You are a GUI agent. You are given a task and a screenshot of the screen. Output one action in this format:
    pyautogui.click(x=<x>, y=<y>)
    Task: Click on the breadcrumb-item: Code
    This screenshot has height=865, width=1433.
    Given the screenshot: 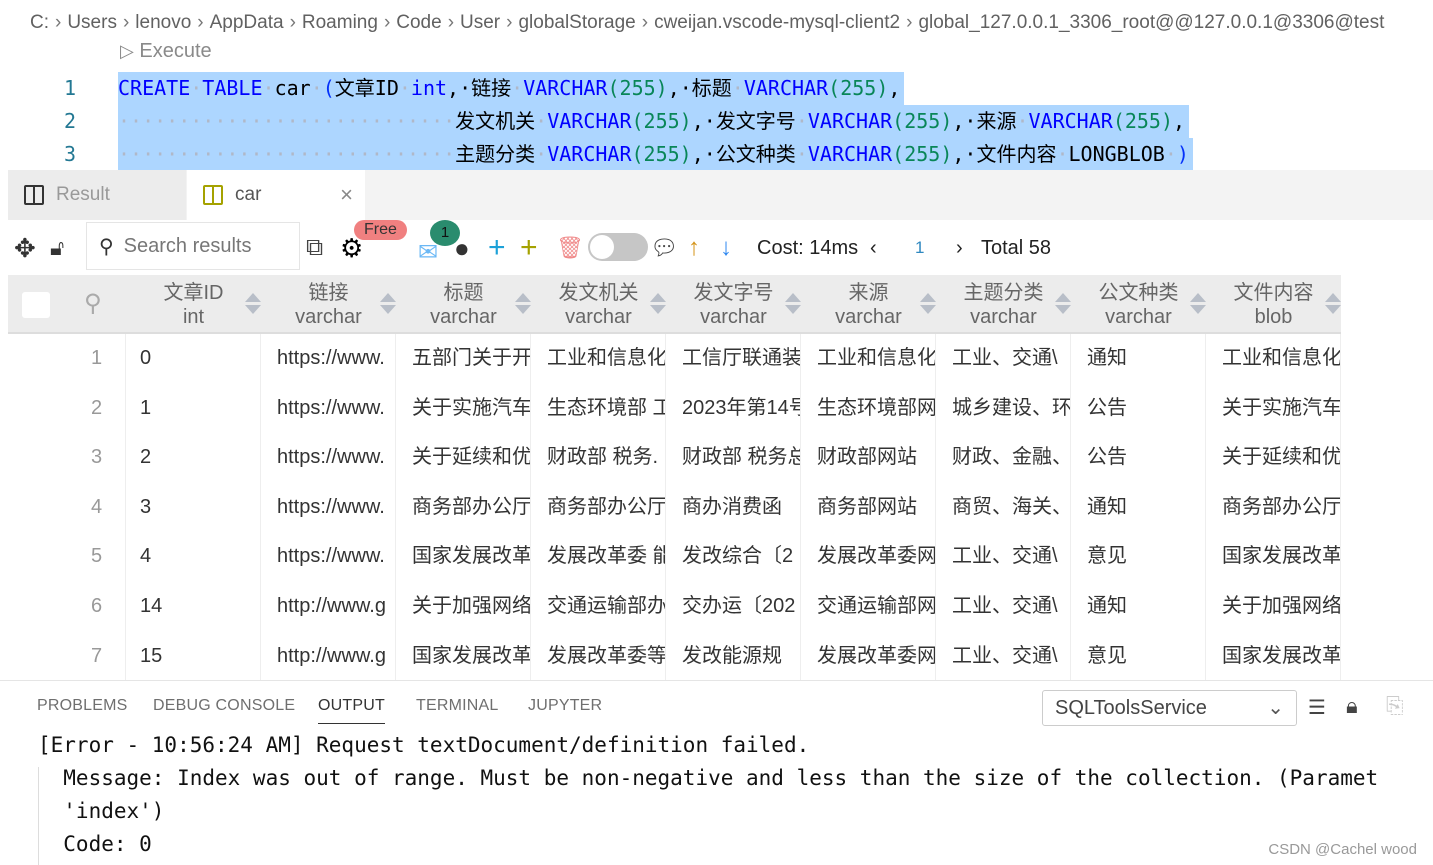 What is the action you would take?
    pyautogui.click(x=418, y=22)
    